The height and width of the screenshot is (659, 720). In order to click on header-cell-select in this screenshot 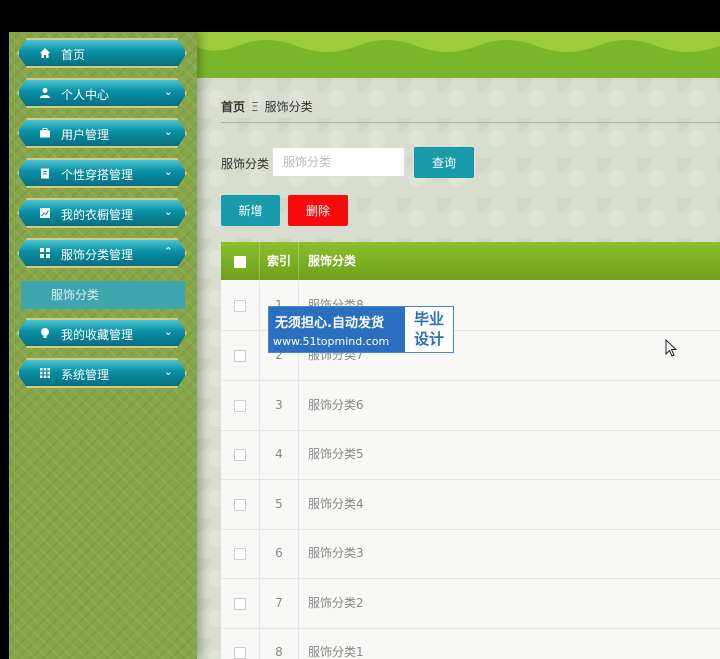, I will do `click(240, 261)`.